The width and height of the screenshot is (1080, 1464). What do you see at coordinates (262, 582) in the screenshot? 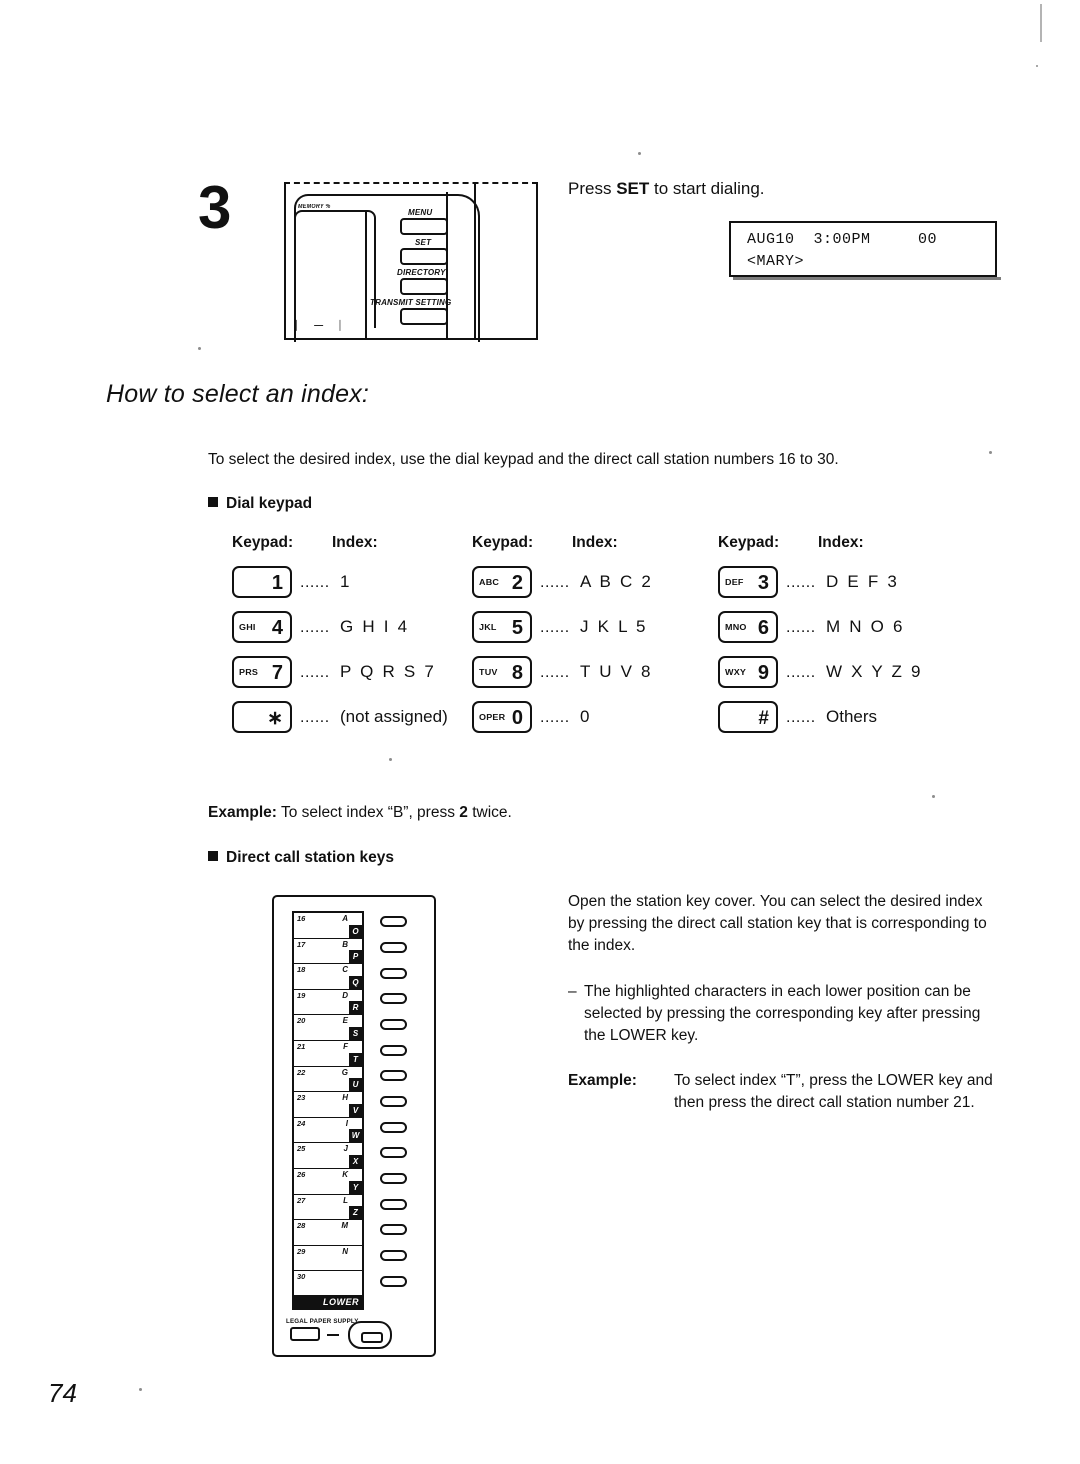
I see `key-1: 1` at bounding box center [262, 582].